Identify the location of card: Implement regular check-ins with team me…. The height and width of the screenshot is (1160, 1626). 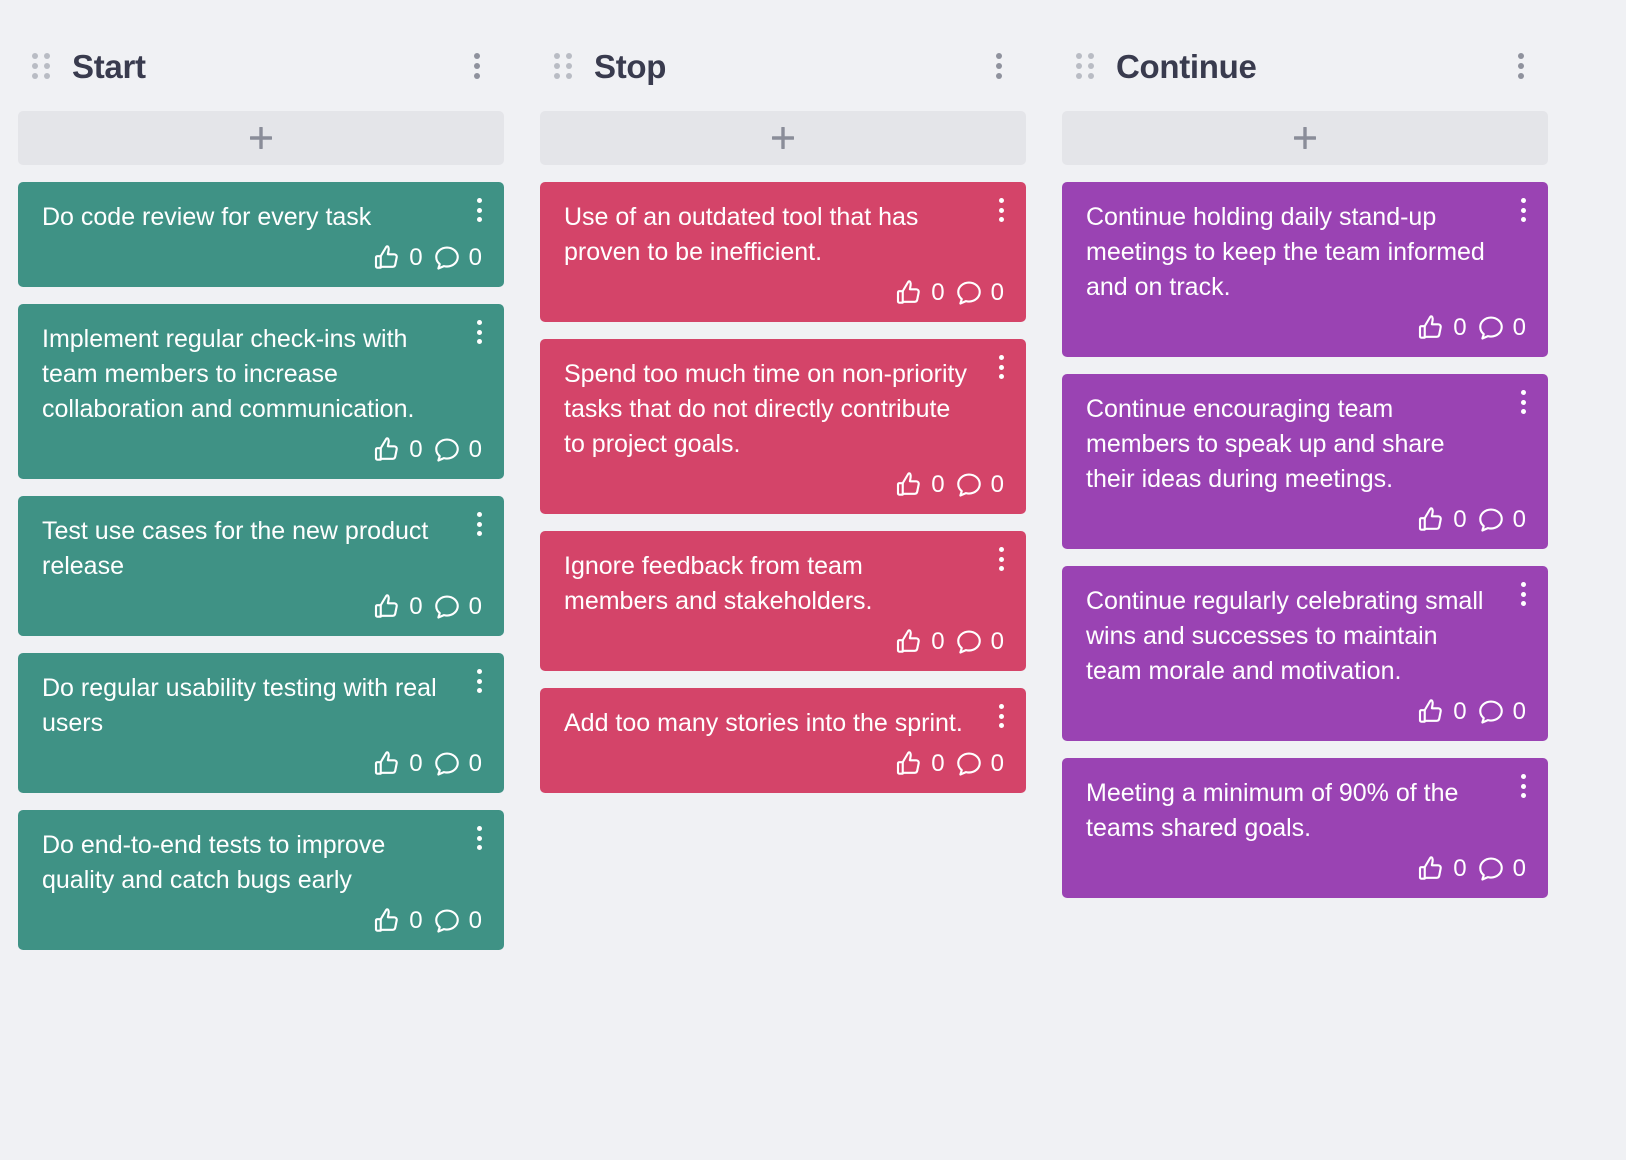
(261, 391).